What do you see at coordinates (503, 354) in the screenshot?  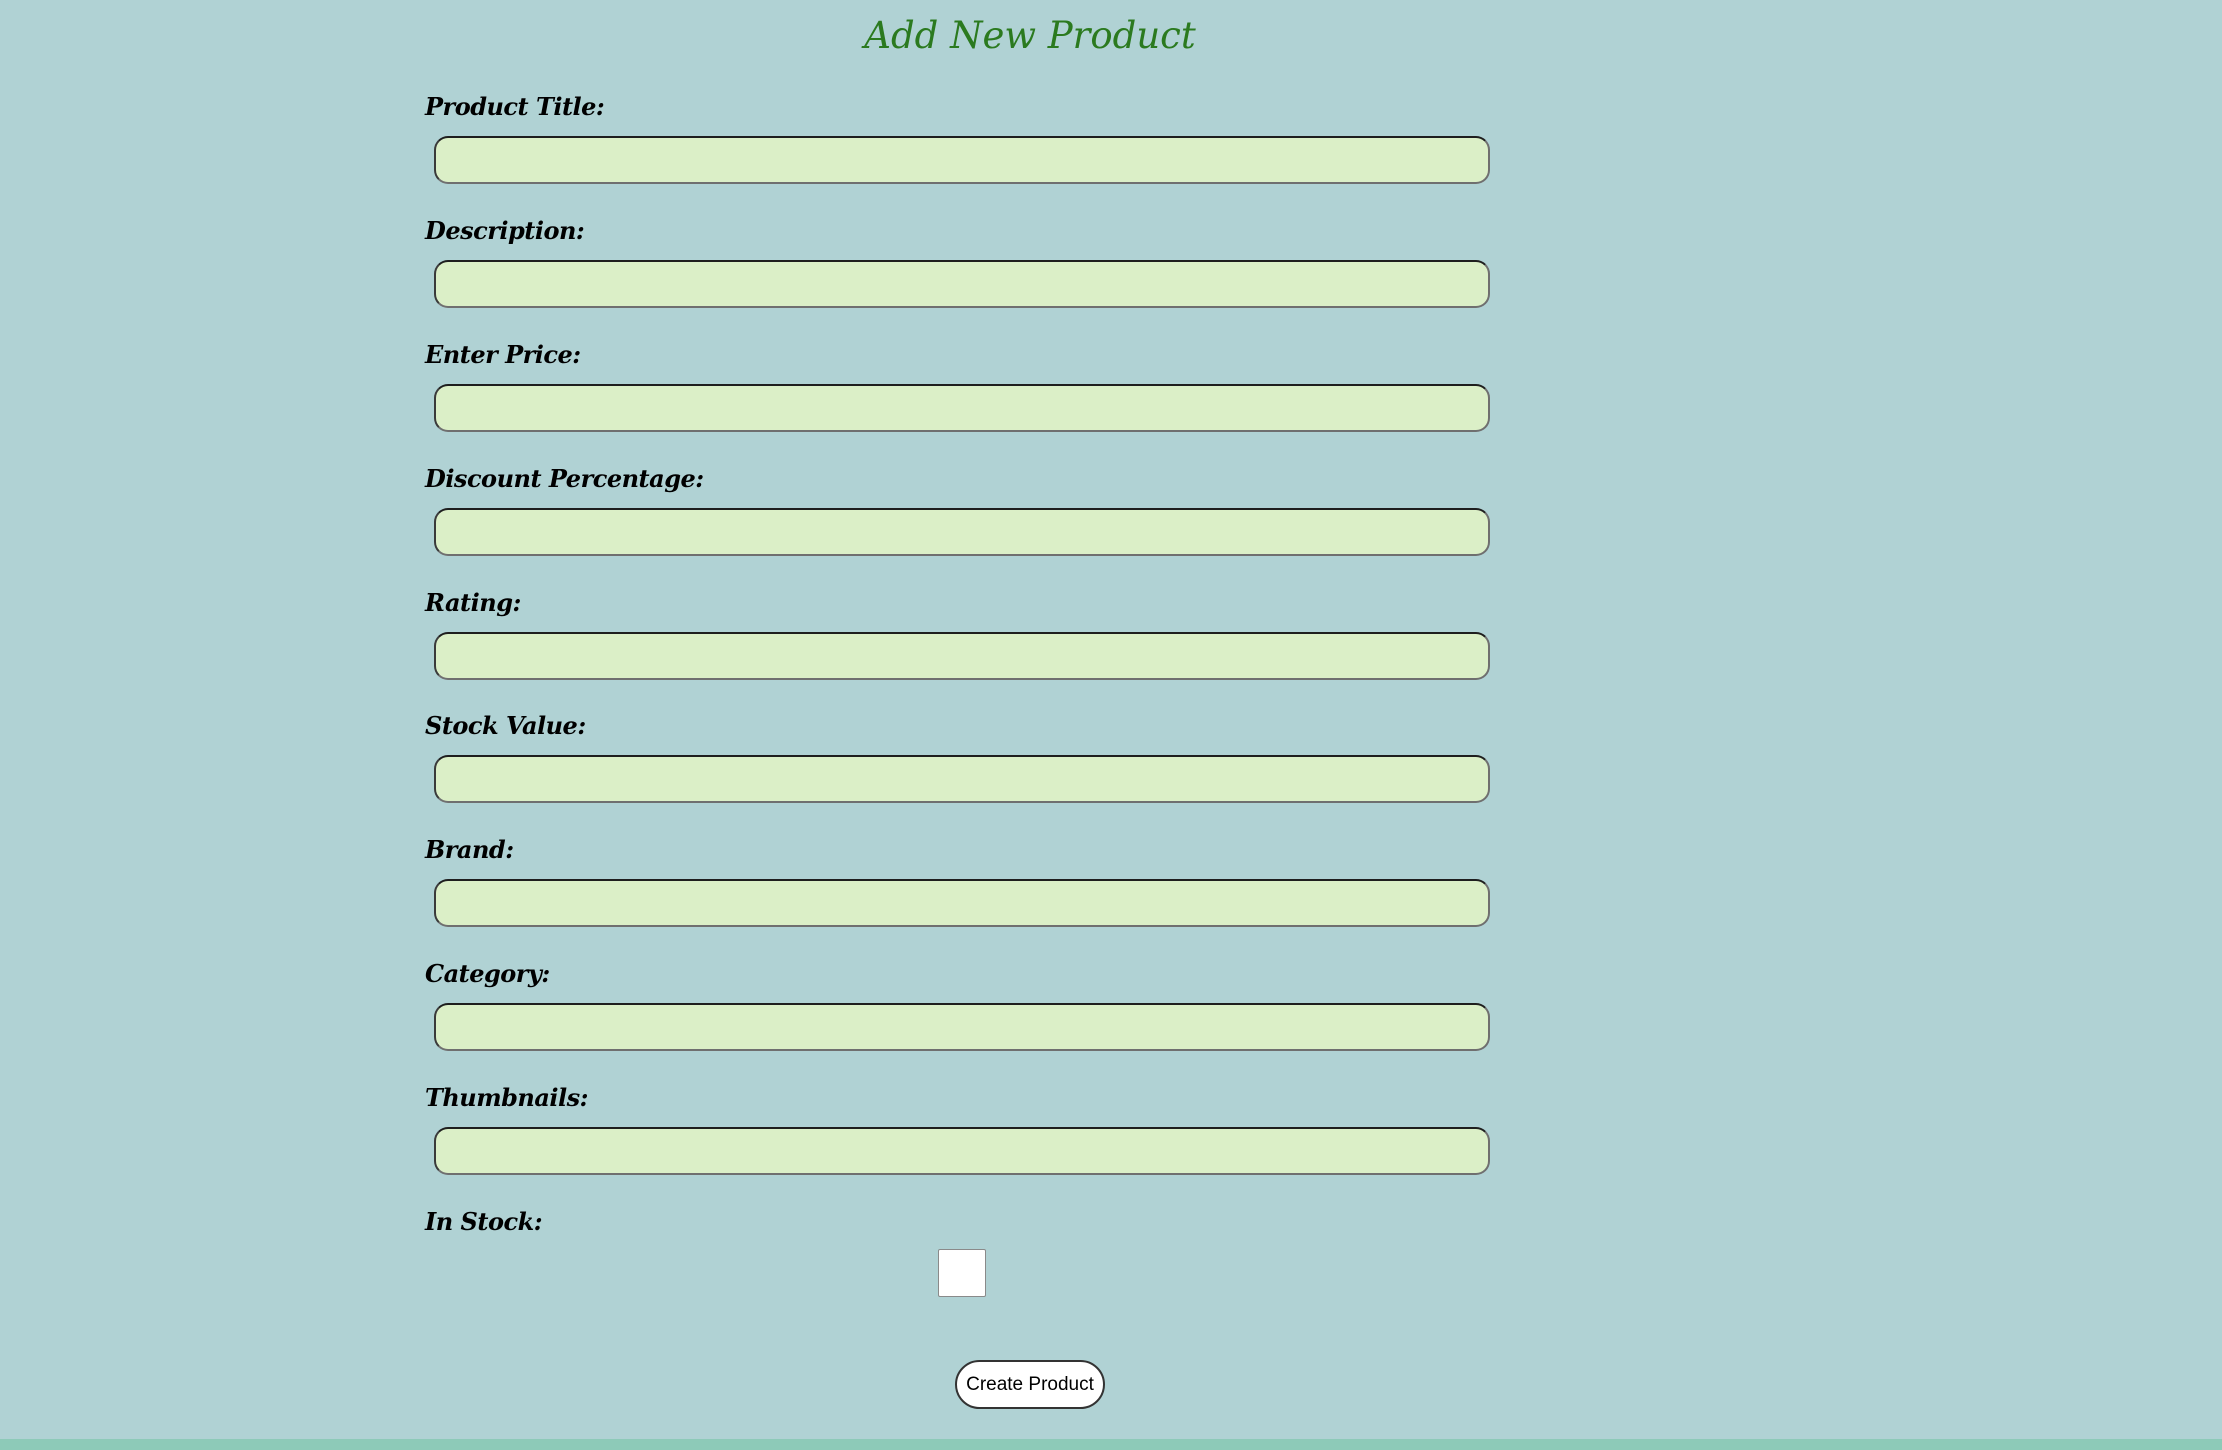 I see `price-label: Enter Price:` at bounding box center [503, 354].